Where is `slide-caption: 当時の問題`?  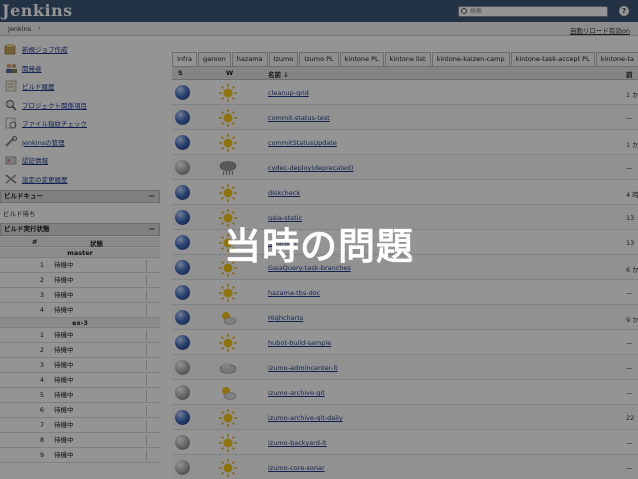
slide-caption: 当時の問題 is located at coordinates (319, 246).